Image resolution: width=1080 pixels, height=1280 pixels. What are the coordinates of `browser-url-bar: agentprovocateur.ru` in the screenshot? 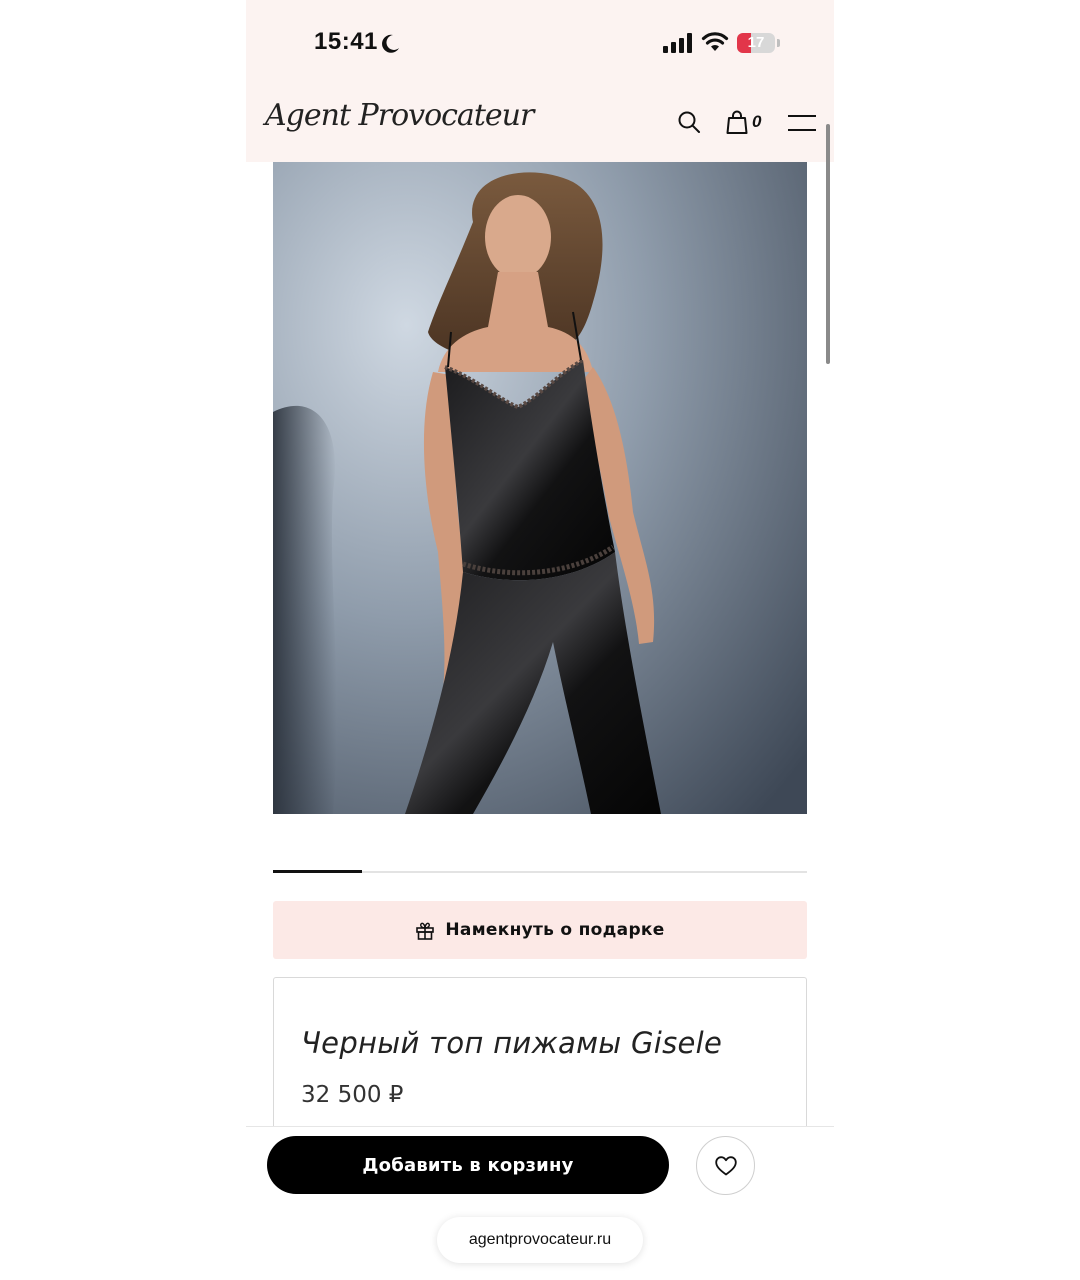 It's located at (540, 1240).